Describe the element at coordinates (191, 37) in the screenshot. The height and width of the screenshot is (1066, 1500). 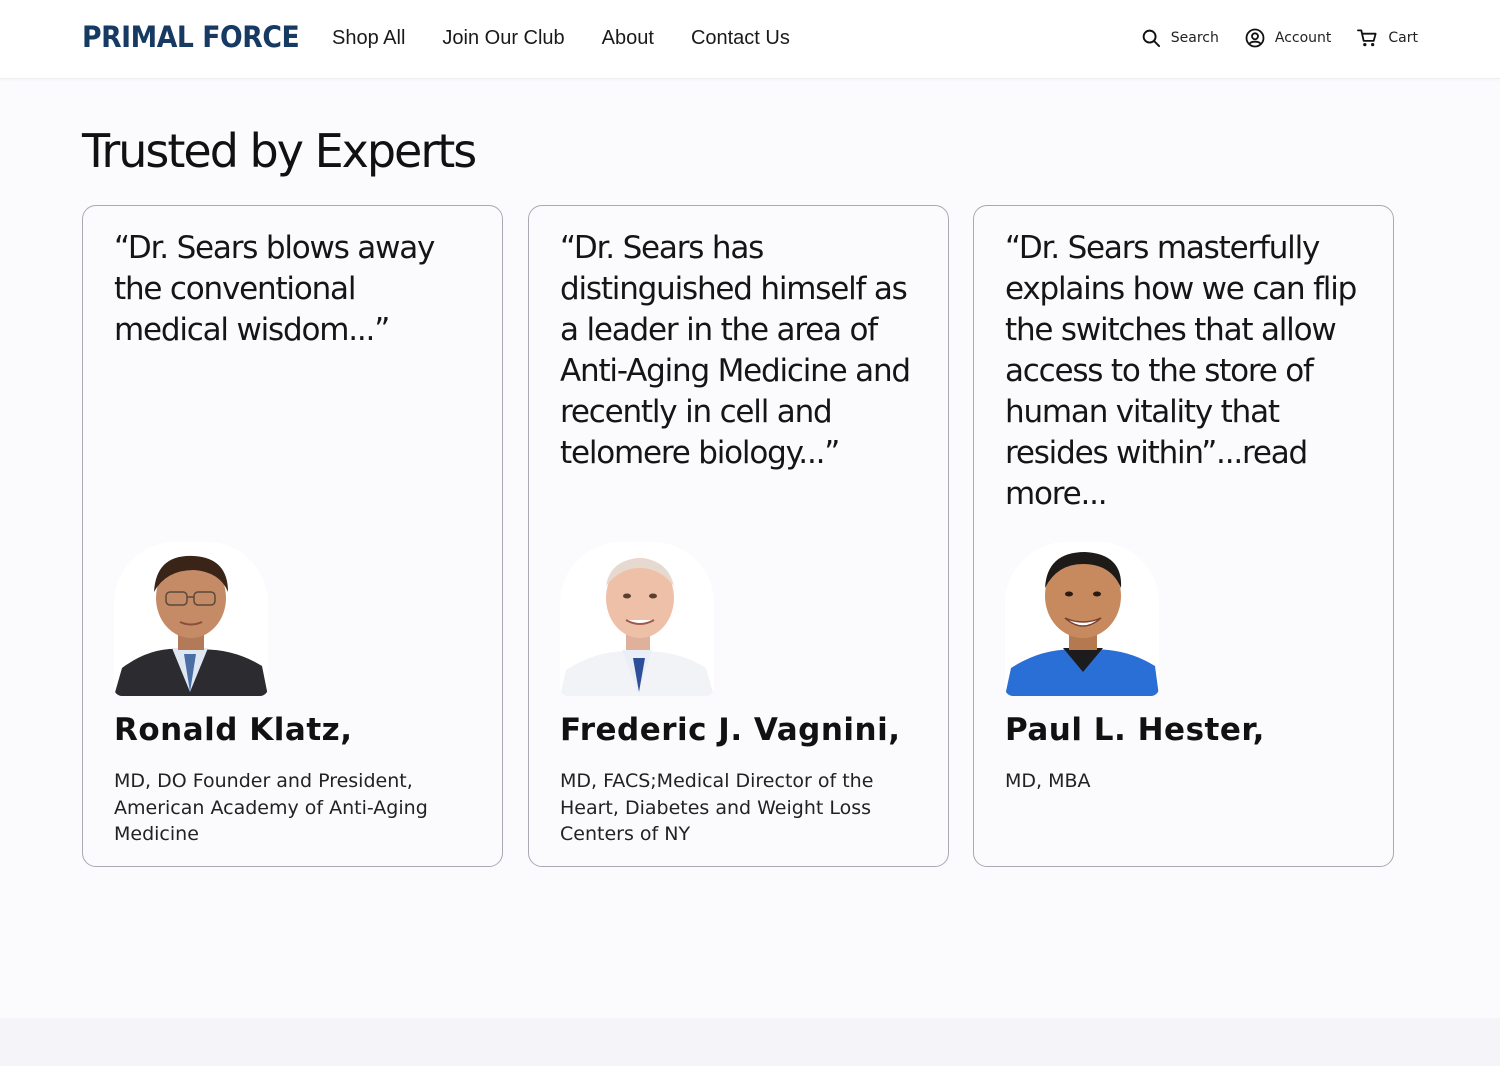
I see `brand-logo: PRIMAL FORCE` at that location.